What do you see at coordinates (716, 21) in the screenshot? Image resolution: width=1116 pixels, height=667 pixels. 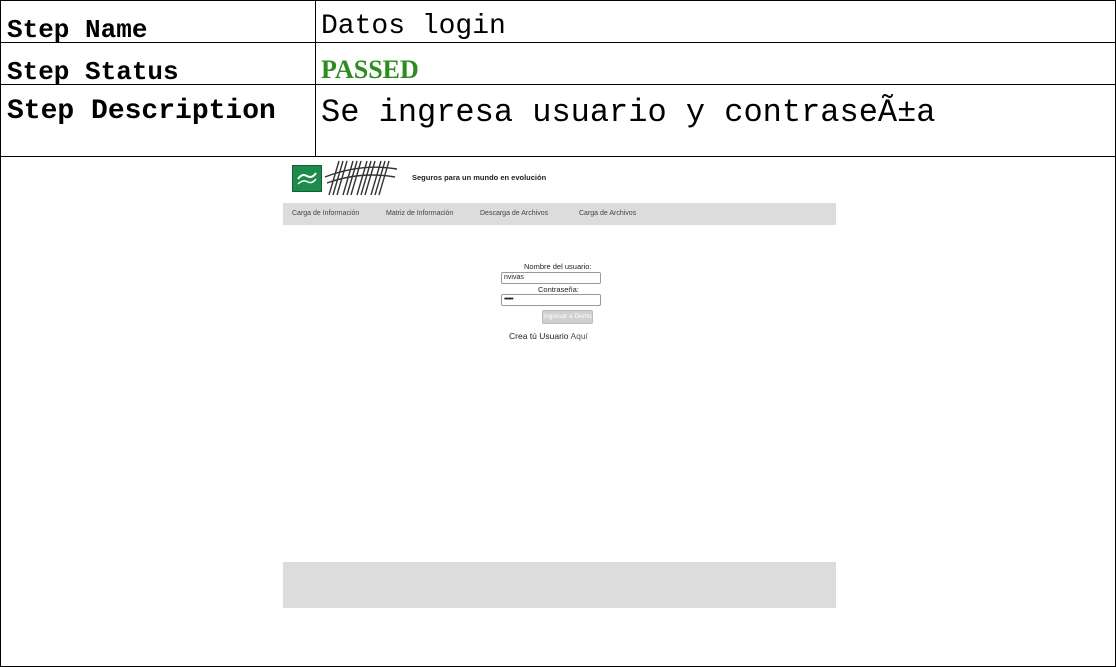 I see `step-name-value-cell: Datos login` at bounding box center [716, 21].